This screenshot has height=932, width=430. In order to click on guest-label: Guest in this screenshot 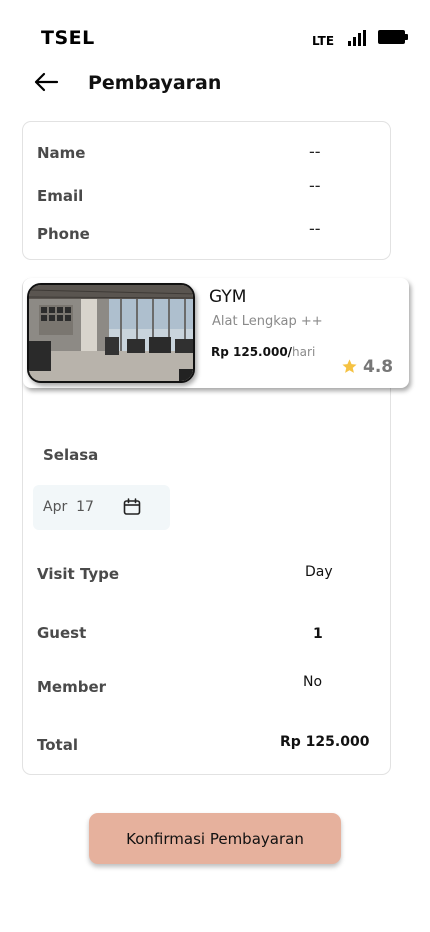, I will do `click(62, 633)`.